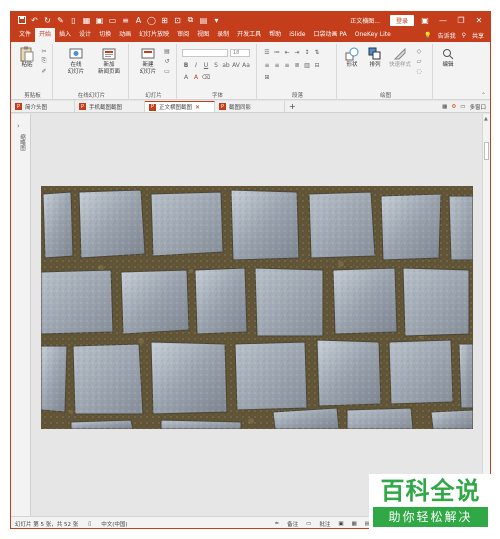 The height and width of the screenshot is (539, 500). What do you see at coordinates (486, 119) in the screenshot?
I see `scroll-up-icon: ▲` at bounding box center [486, 119].